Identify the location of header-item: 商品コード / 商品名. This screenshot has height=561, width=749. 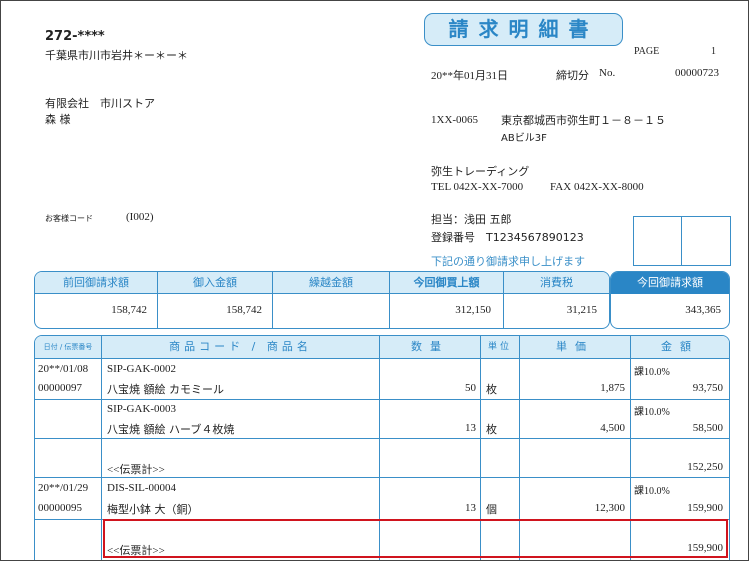
(240, 346).